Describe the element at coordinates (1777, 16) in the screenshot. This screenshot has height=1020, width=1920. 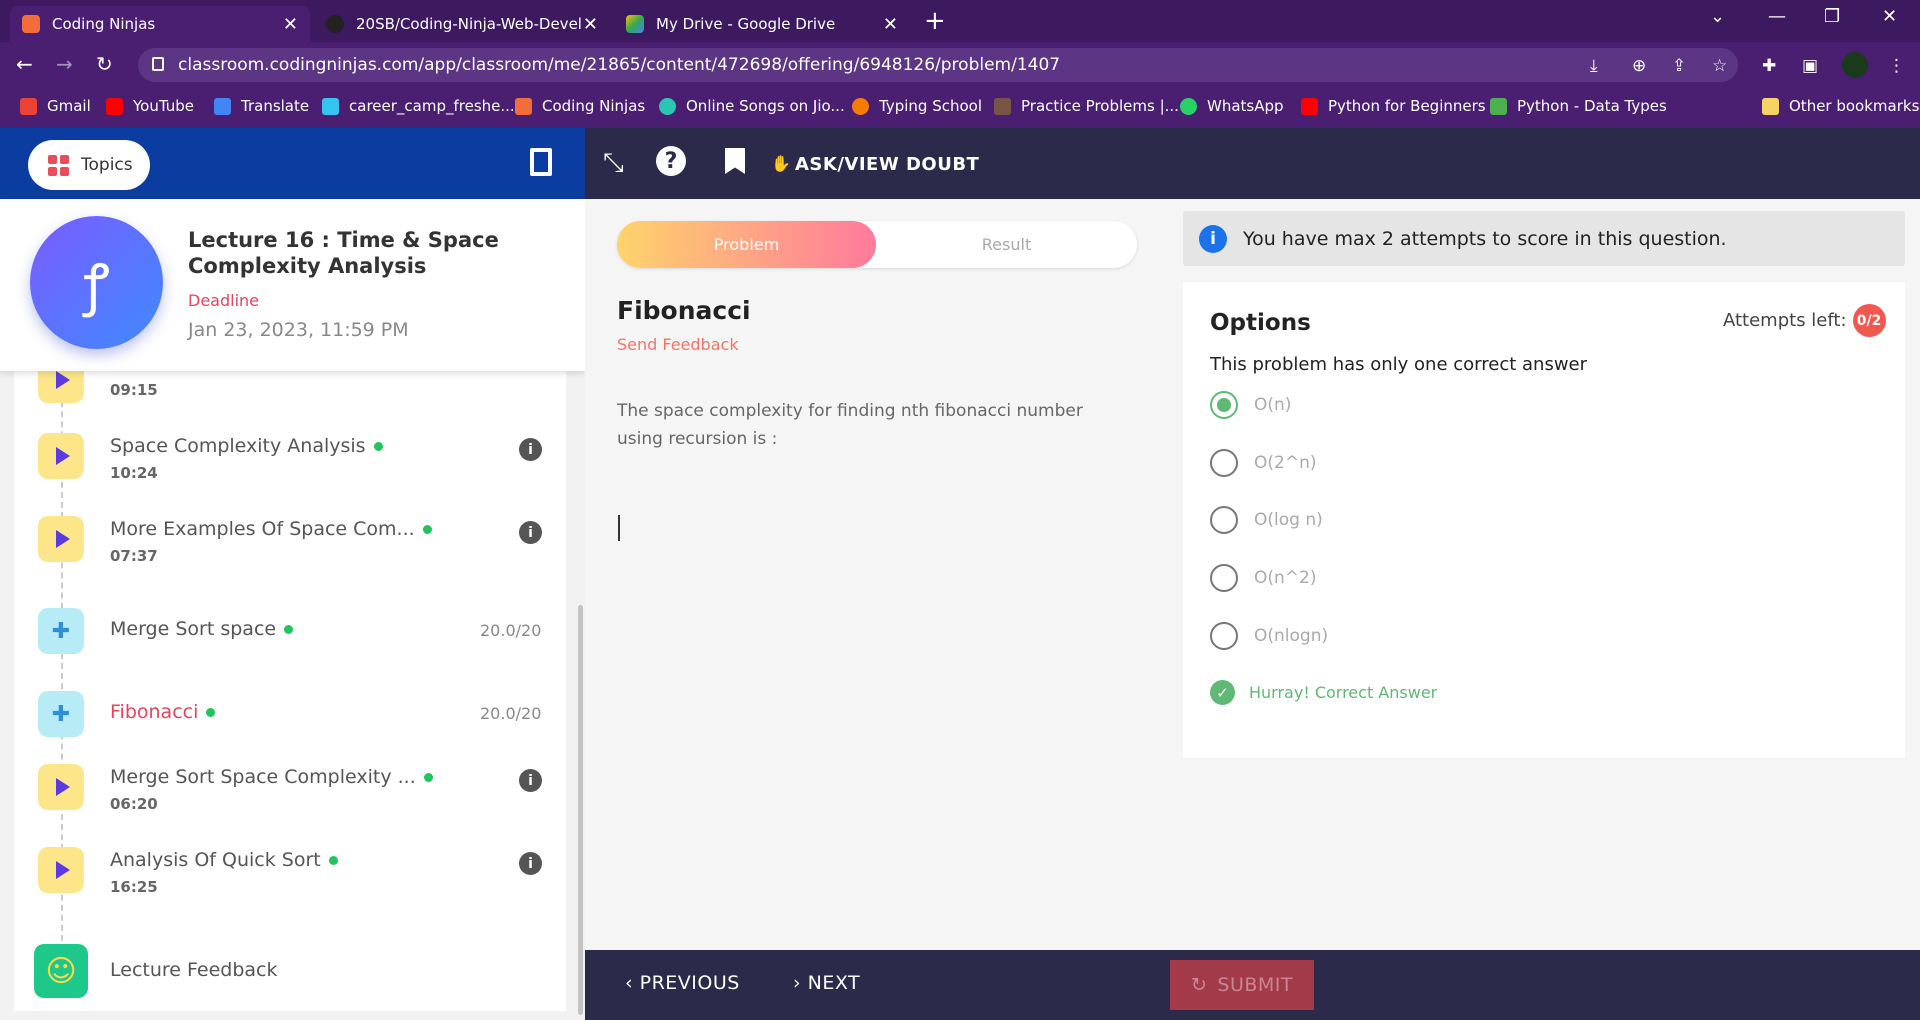
I see `minimize-icon: —` at that location.